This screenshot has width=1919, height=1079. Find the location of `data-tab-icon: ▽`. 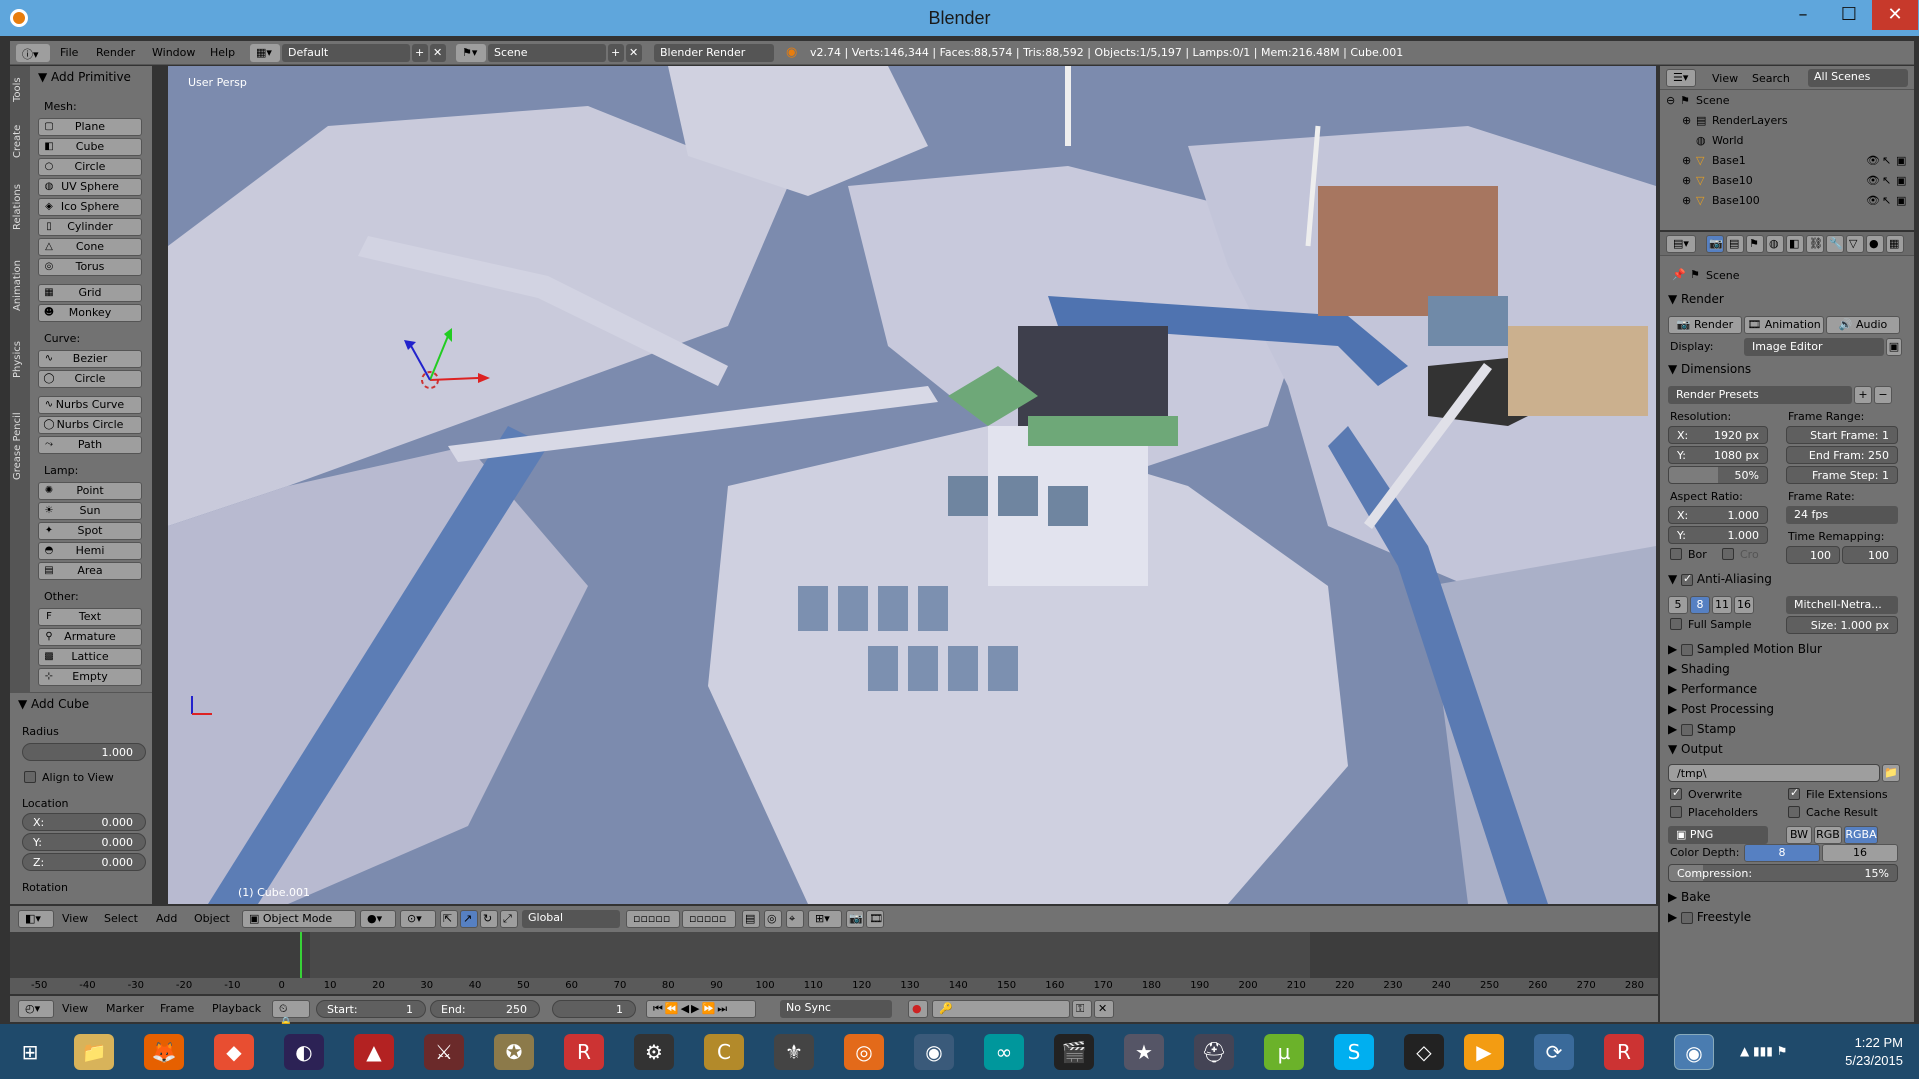

data-tab-icon: ▽ is located at coordinates (1855, 244).